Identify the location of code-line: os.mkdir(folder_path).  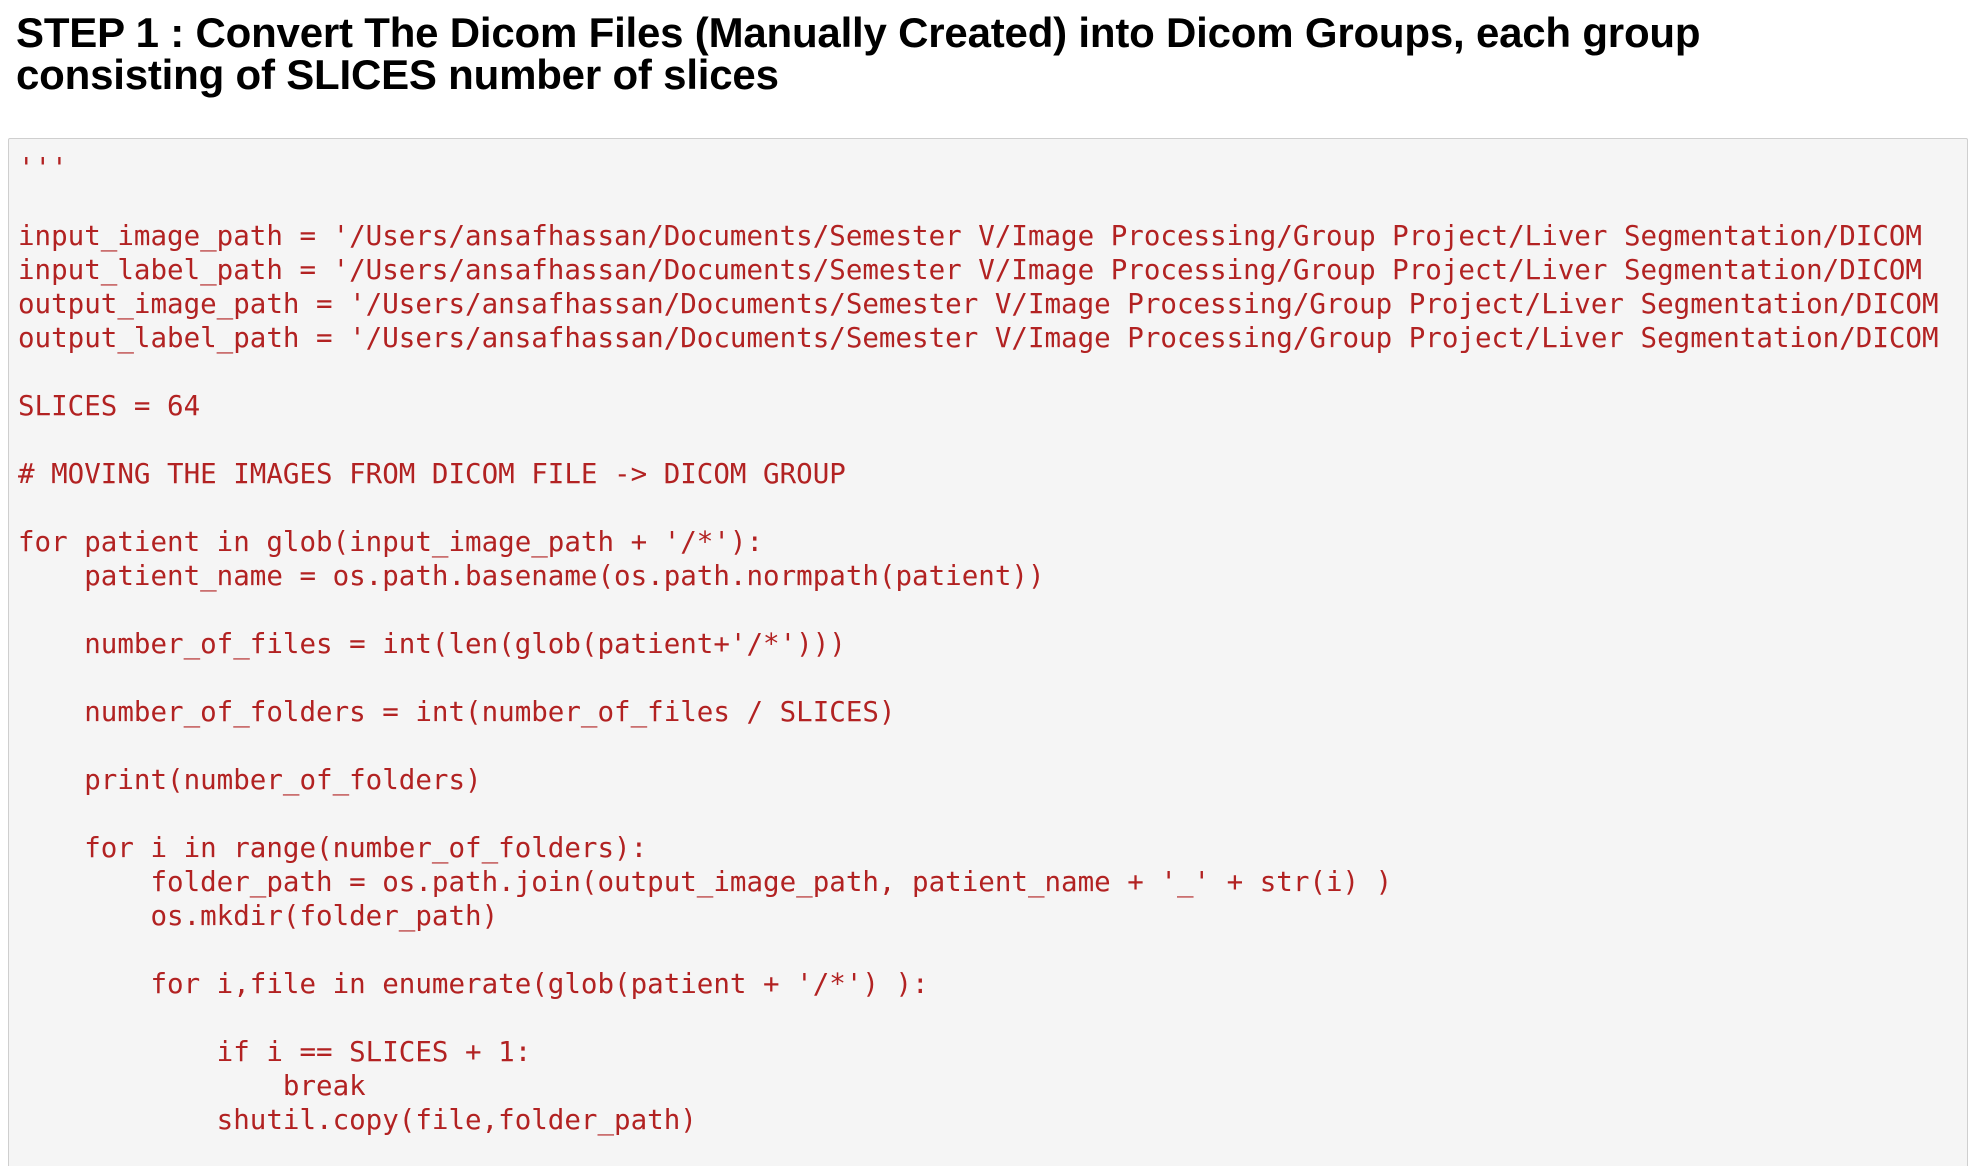
(258, 916).